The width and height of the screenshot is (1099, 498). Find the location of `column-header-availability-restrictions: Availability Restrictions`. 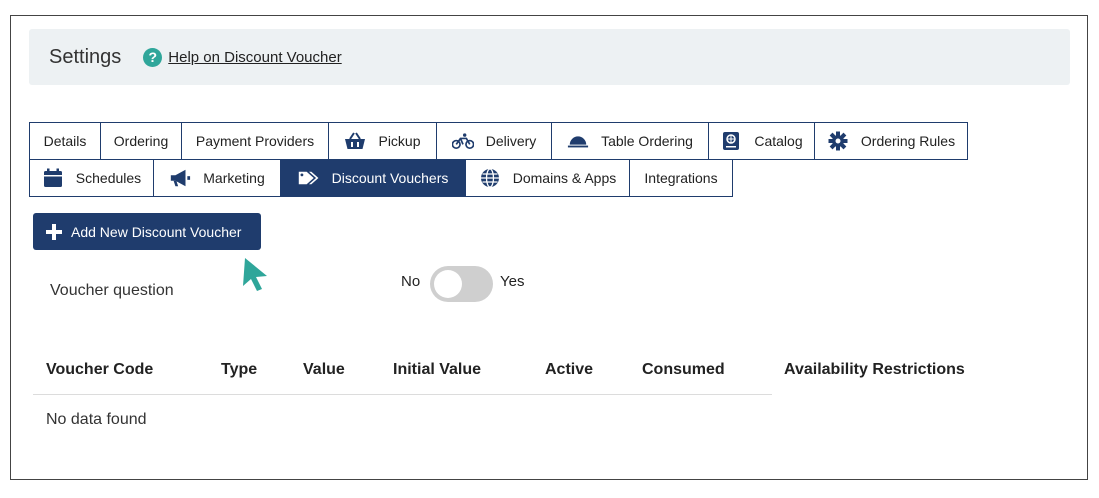

column-header-availability-restrictions: Availability Restrictions is located at coordinates (874, 370).